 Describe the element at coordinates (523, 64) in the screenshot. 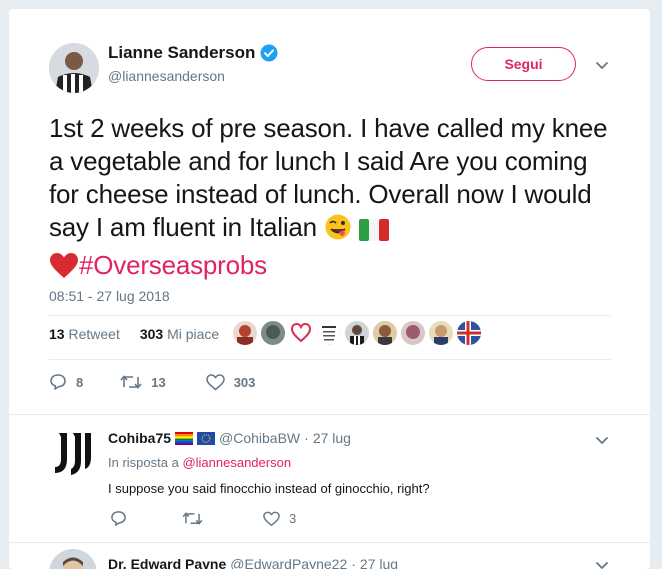

I see `follow-button: Segui` at that location.